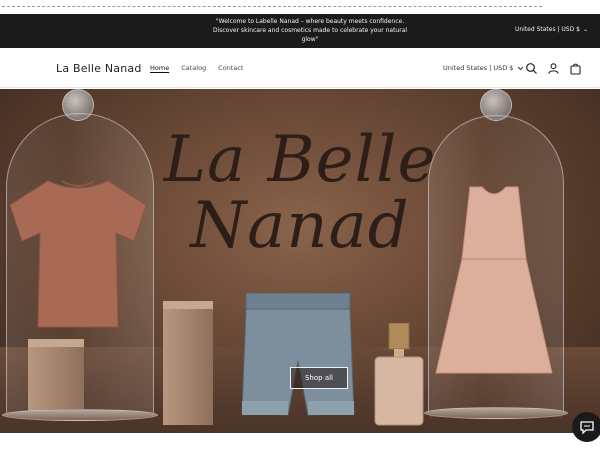  What do you see at coordinates (99, 68) in the screenshot?
I see `brand-logo: La Belle Nanad` at bounding box center [99, 68].